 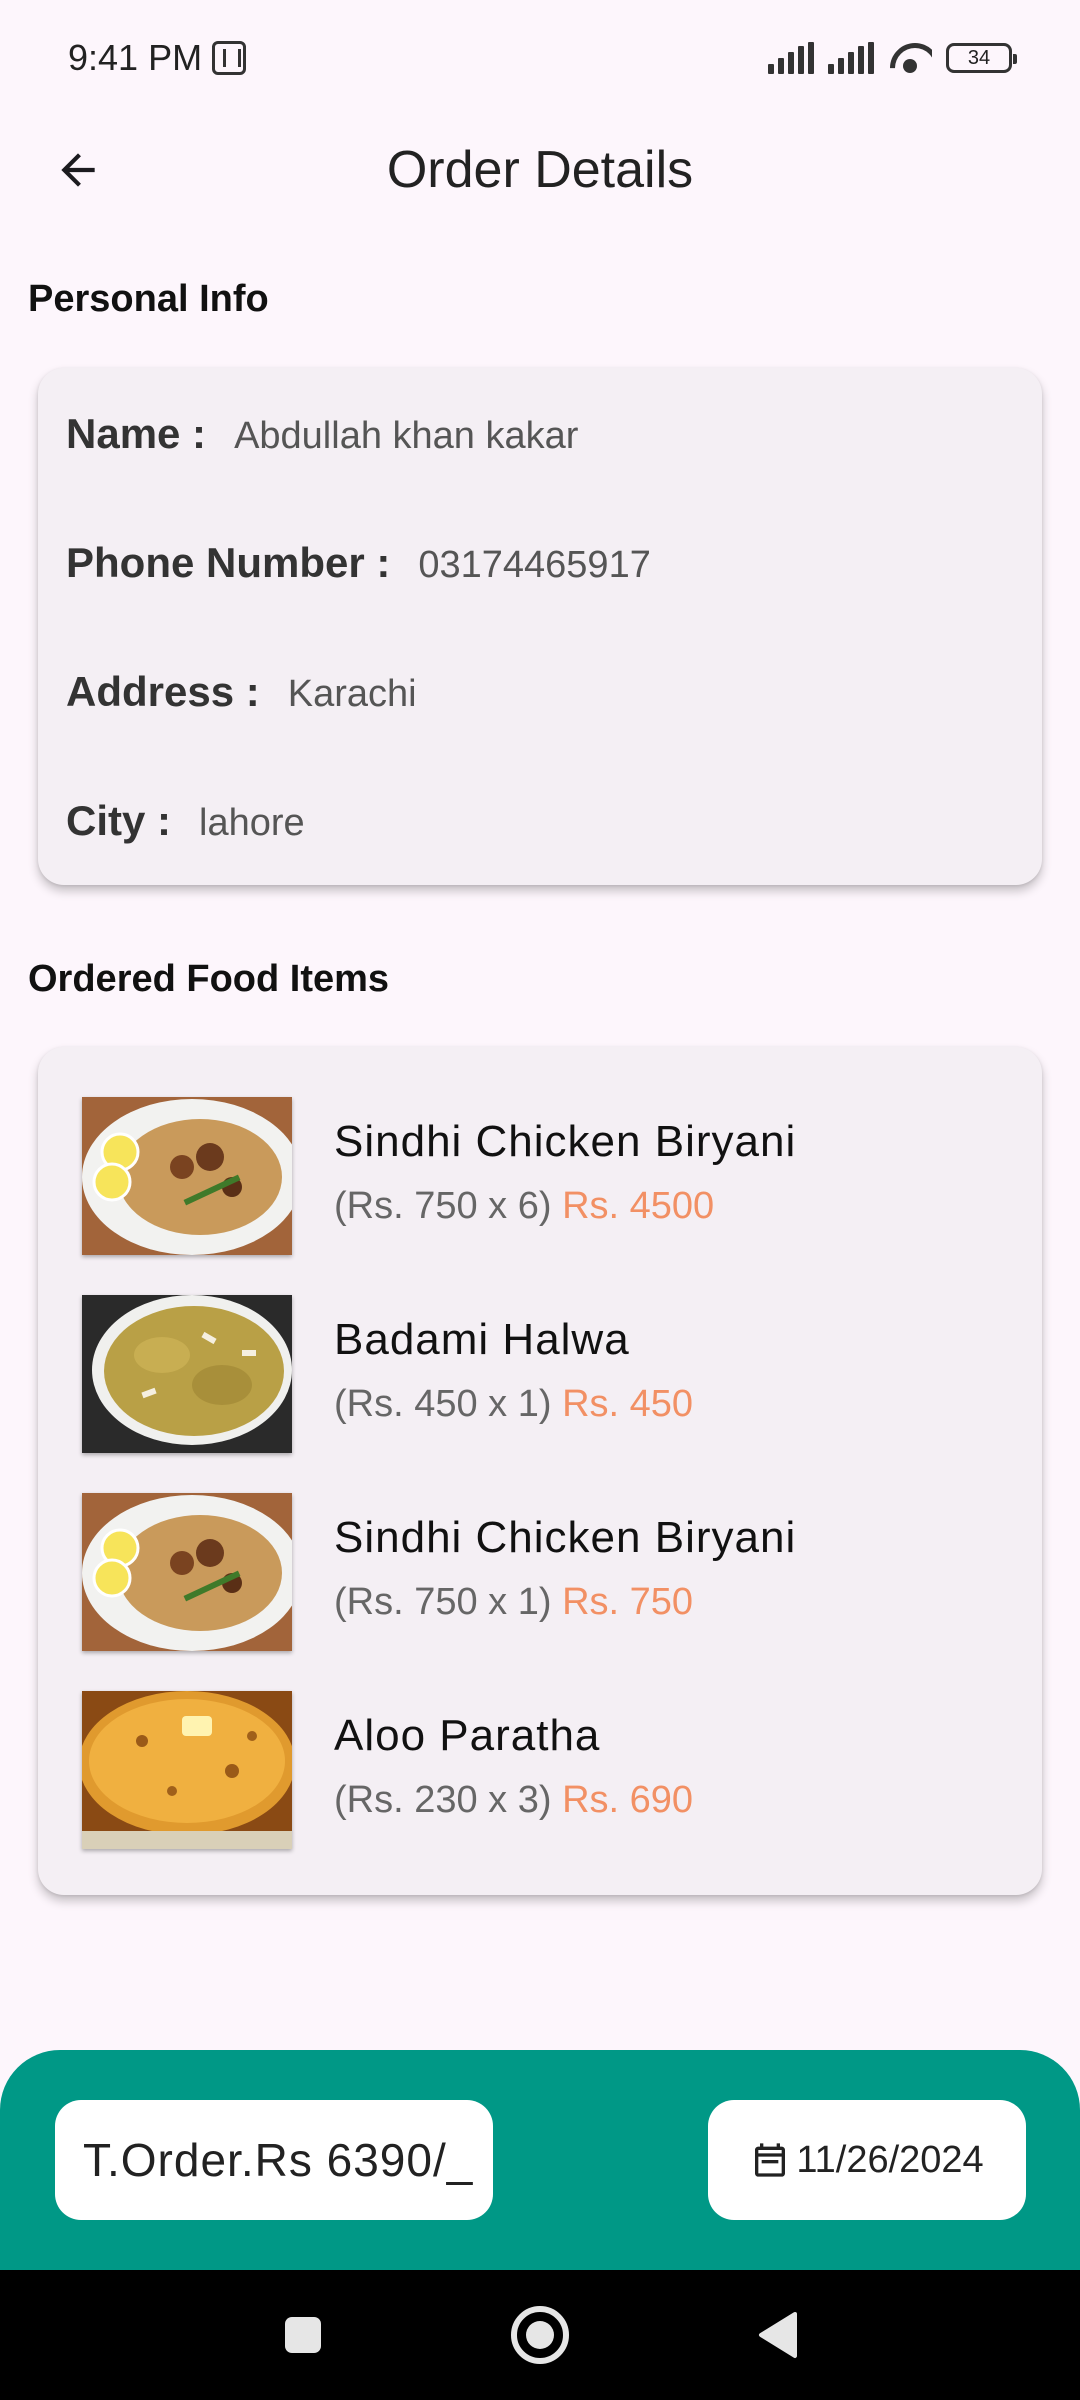 I want to click on info-row-address: Address : Karachi, so click(x=241, y=692).